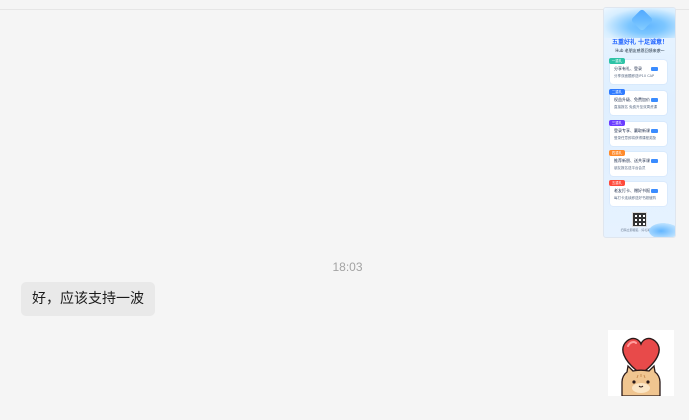  I want to click on poster-card-title: 推荐新朋、送共享课, so click(632, 160).